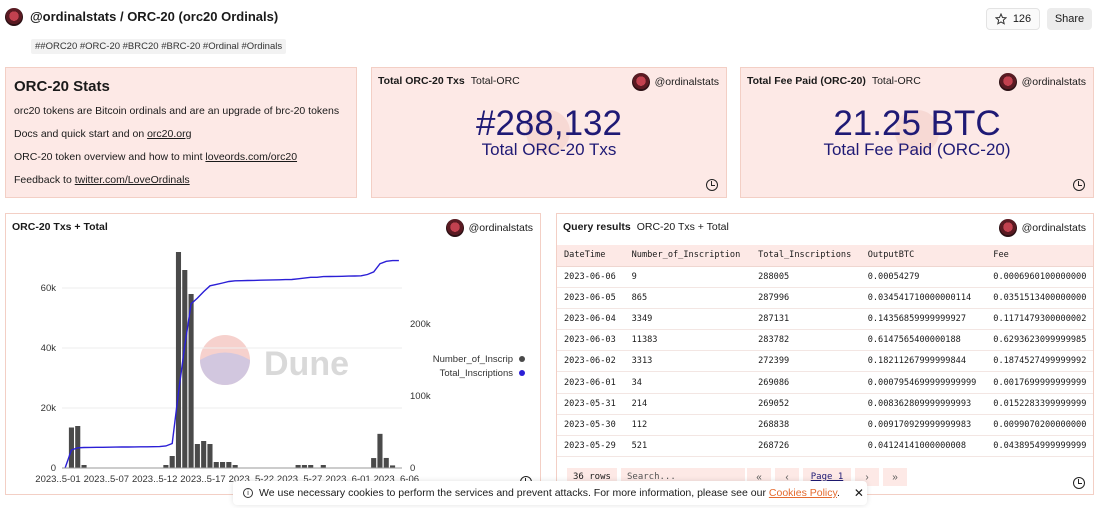 Image resolution: width=1100 pixels, height=508 pixels. What do you see at coordinates (591, 319) in the screenshot?
I see `table-cell: 2023-06-04` at bounding box center [591, 319].